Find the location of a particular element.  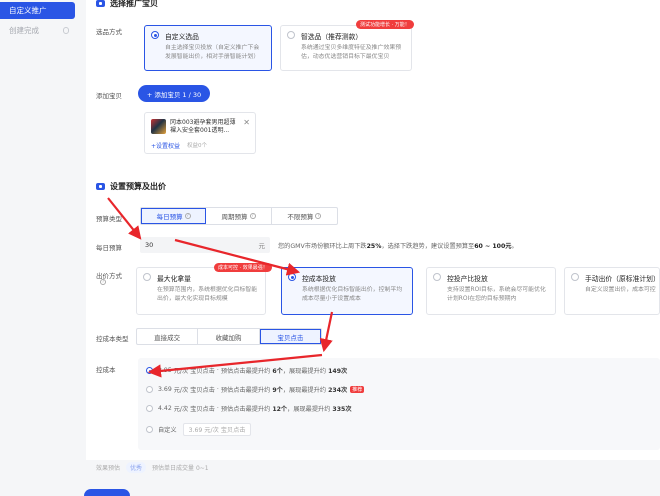

bid-card-manual: 手动出价（原标准计划） 自定义设置出价，成本可控 is located at coordinates (612, 291).